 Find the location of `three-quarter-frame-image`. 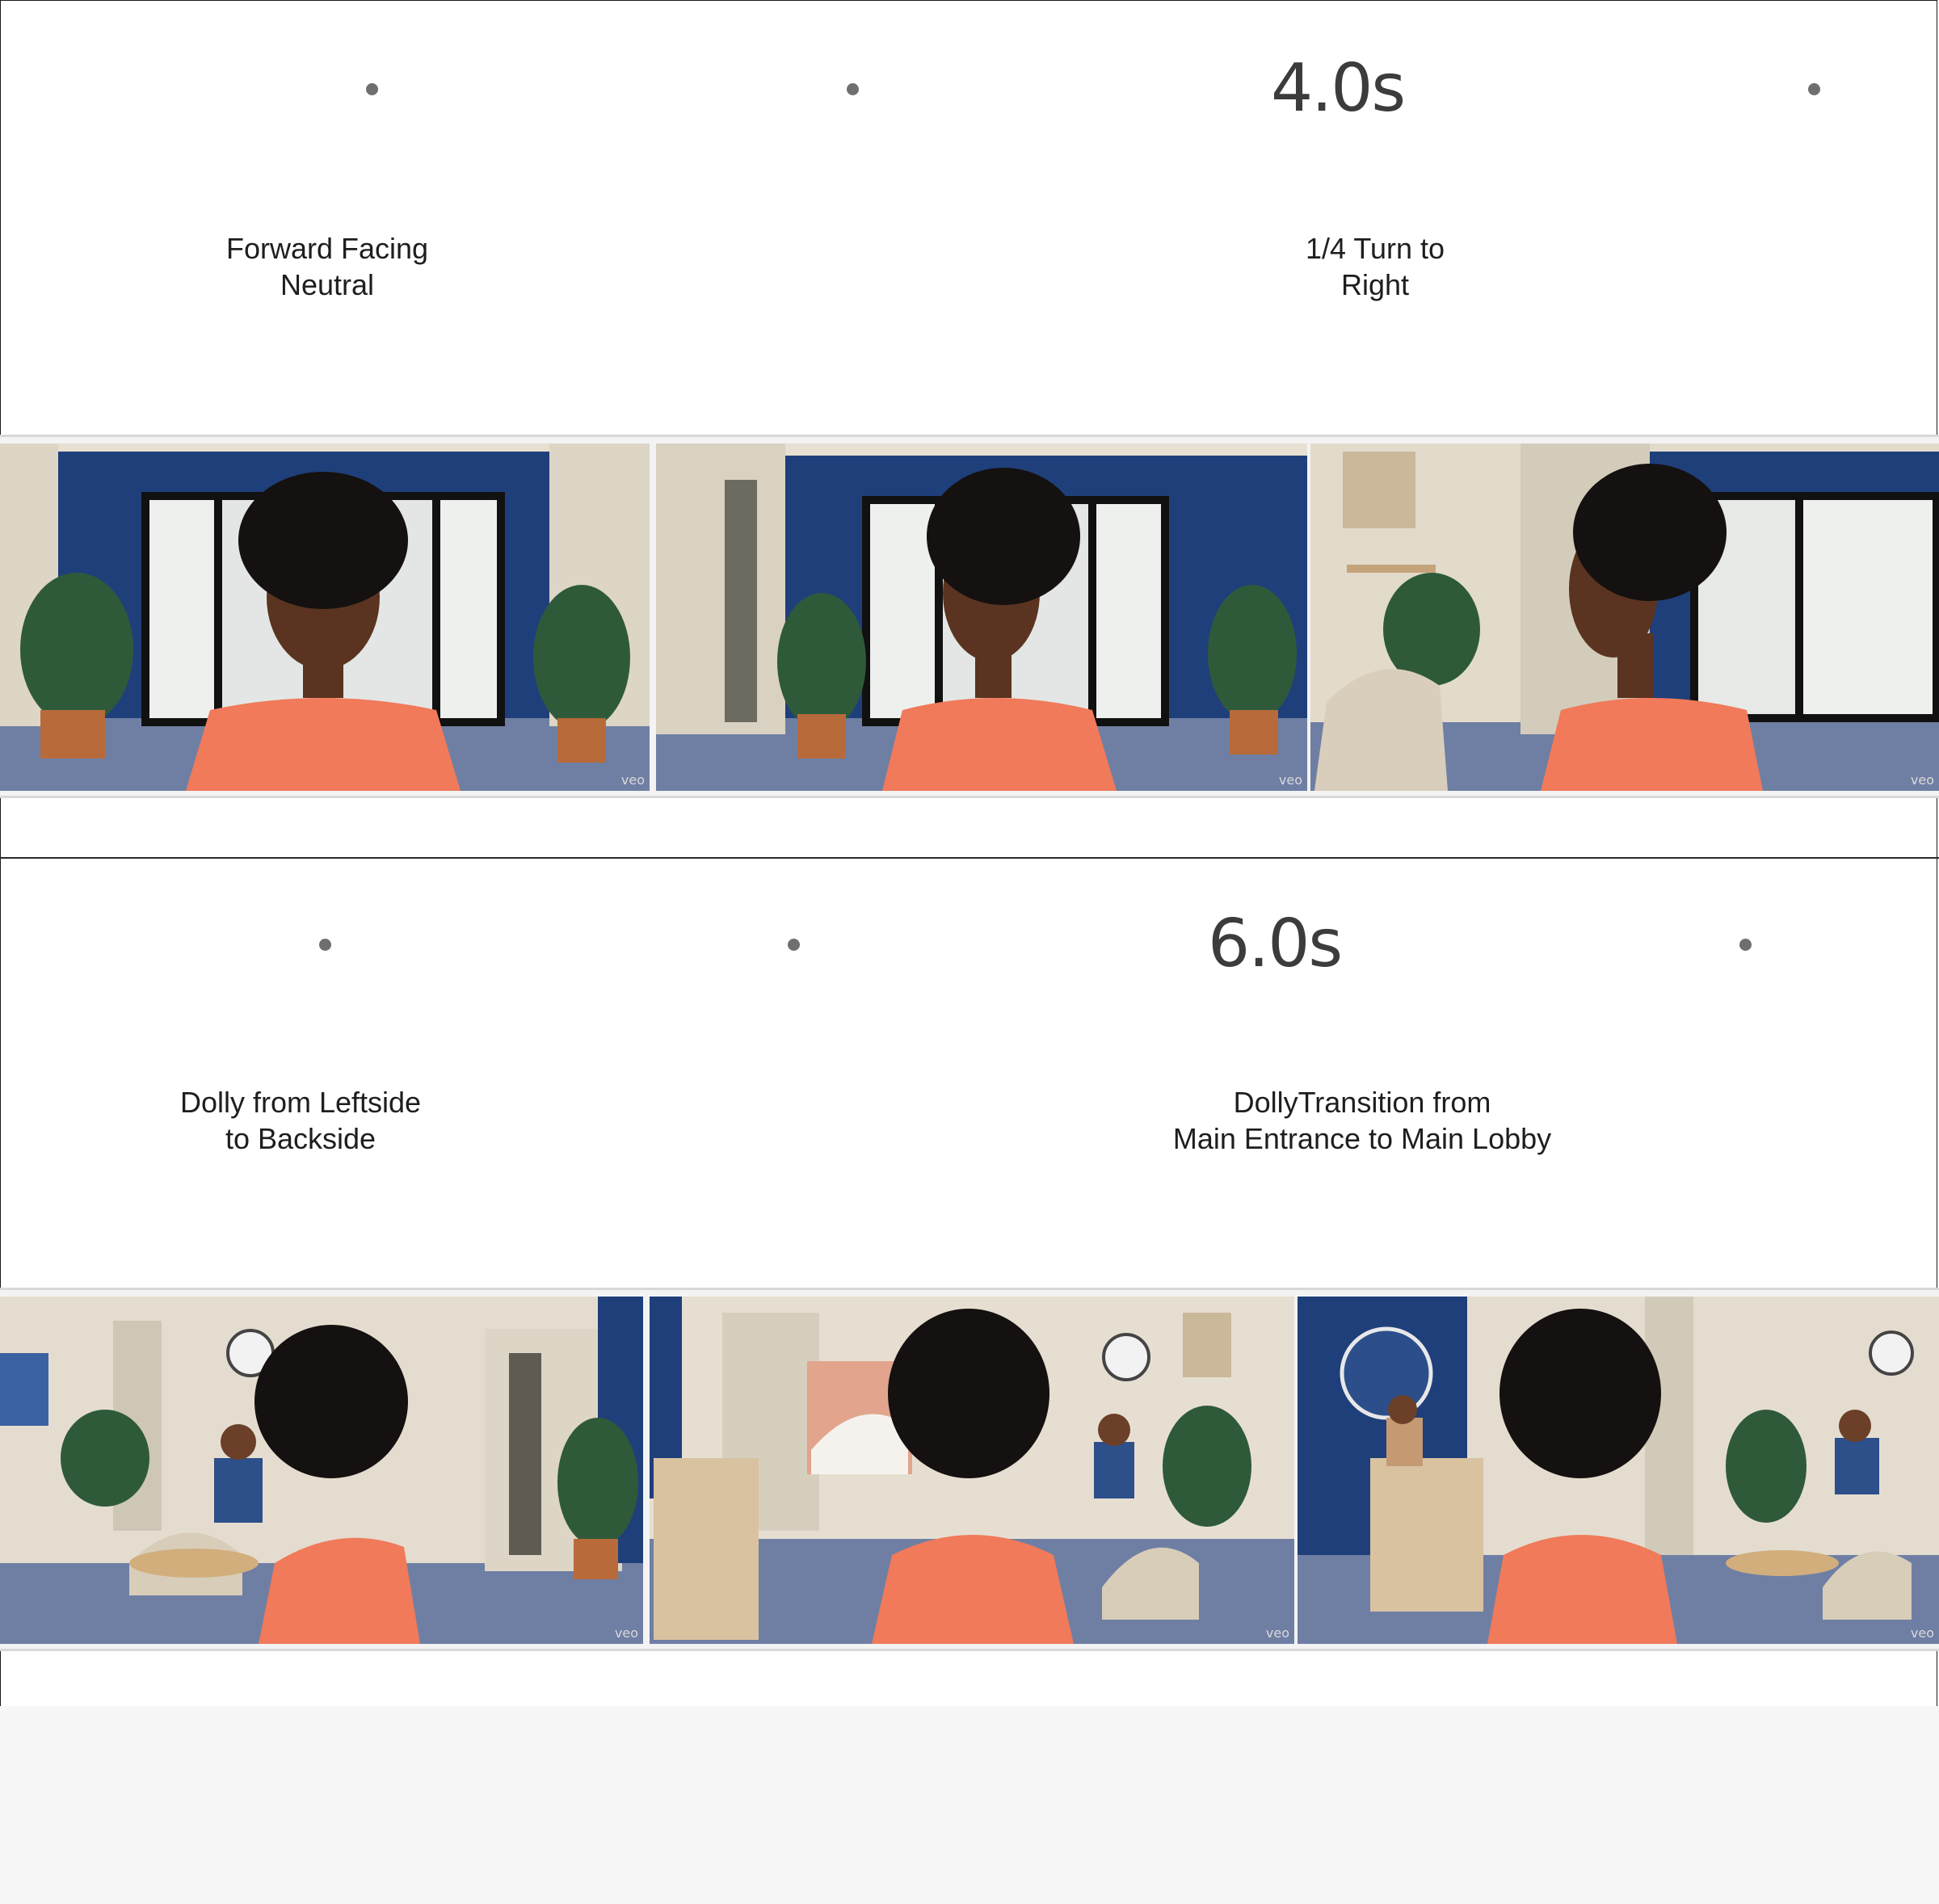

three-quarter-frame-image is located at coordinates (981, 617).